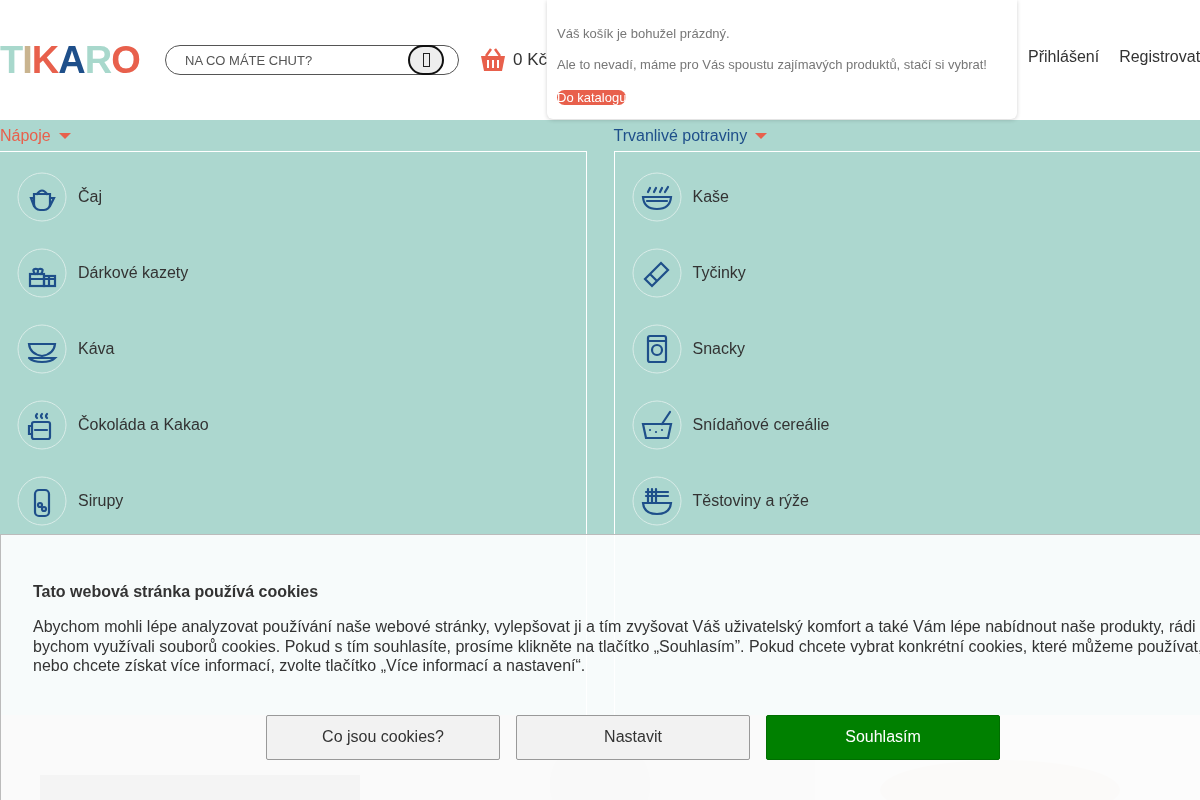  I want to click on search-field: NA CO MÁTE CHUT?, so click(295, 60).